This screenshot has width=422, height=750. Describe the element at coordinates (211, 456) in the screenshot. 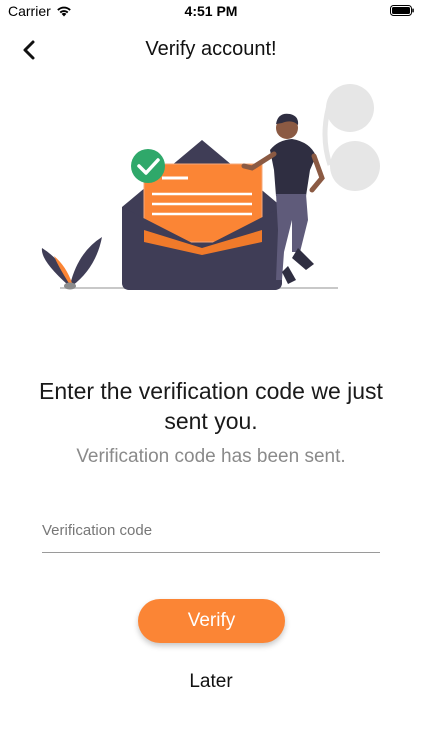

I see `status-message: Verification code has been sent.` at that location.